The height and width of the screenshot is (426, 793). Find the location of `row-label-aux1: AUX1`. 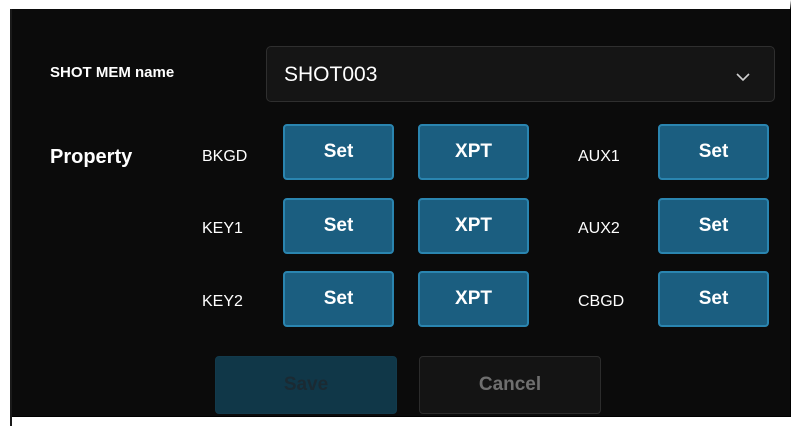

row-label-aux1: AUX1 is located at coordinates (599, 156).